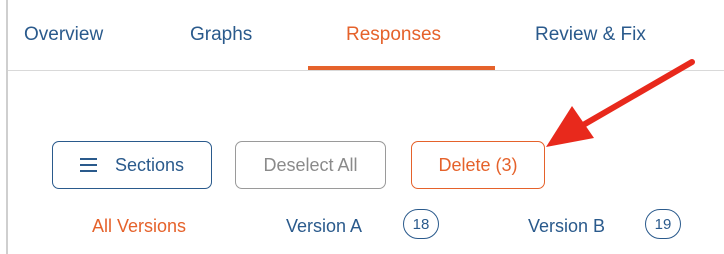  What do you see at coordinates (393, 35) in the screenshot?
I see `tab-responses: Responses` at bounding box center [393, 35].